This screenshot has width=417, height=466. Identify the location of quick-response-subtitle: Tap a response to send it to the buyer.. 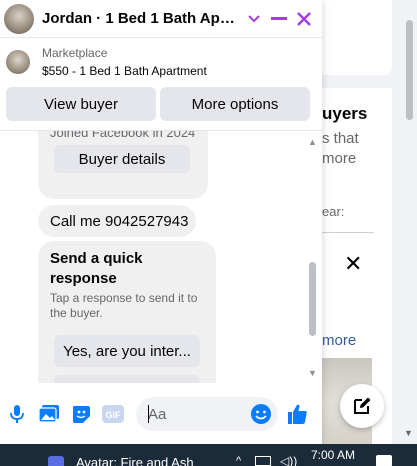
(124, 305).